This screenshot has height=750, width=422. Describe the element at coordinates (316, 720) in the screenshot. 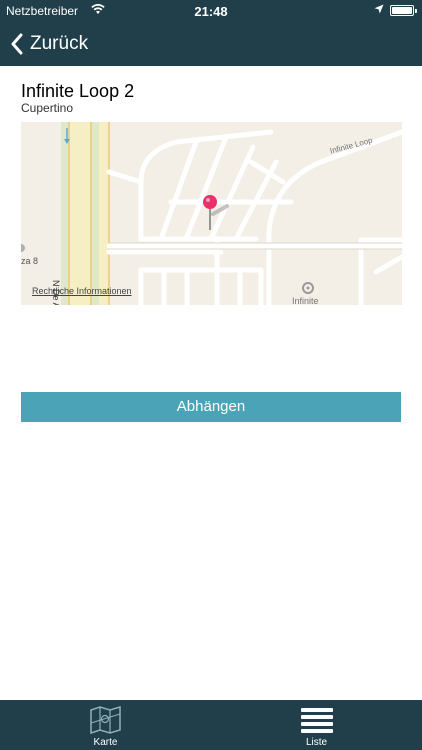

I see `list-icon` at that location.